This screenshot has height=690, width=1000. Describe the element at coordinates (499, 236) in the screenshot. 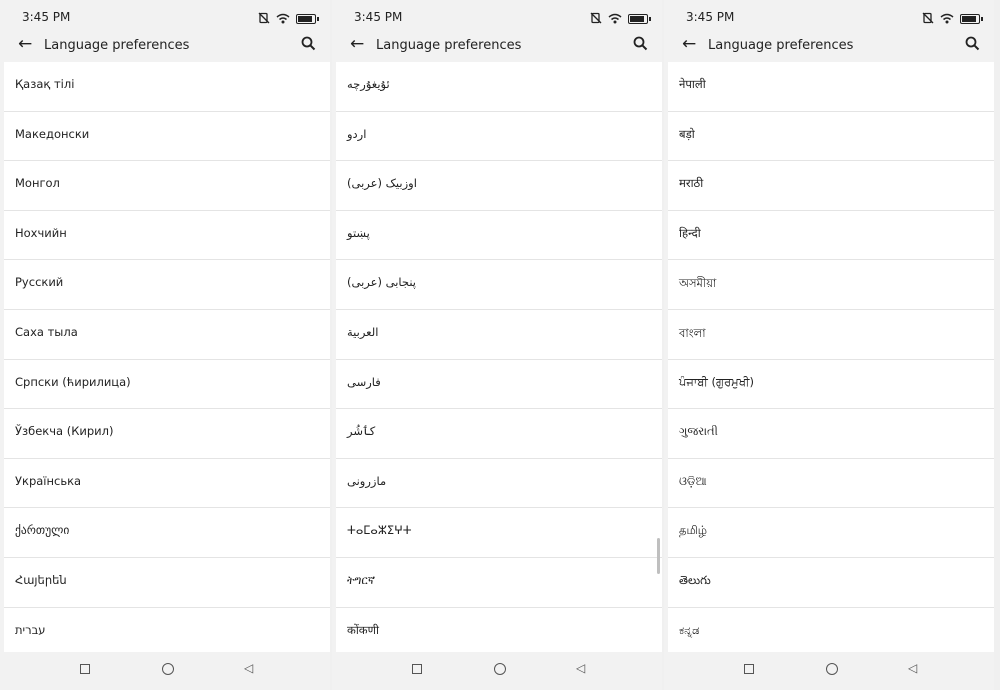

I see `language-item: پښتو` at that location.